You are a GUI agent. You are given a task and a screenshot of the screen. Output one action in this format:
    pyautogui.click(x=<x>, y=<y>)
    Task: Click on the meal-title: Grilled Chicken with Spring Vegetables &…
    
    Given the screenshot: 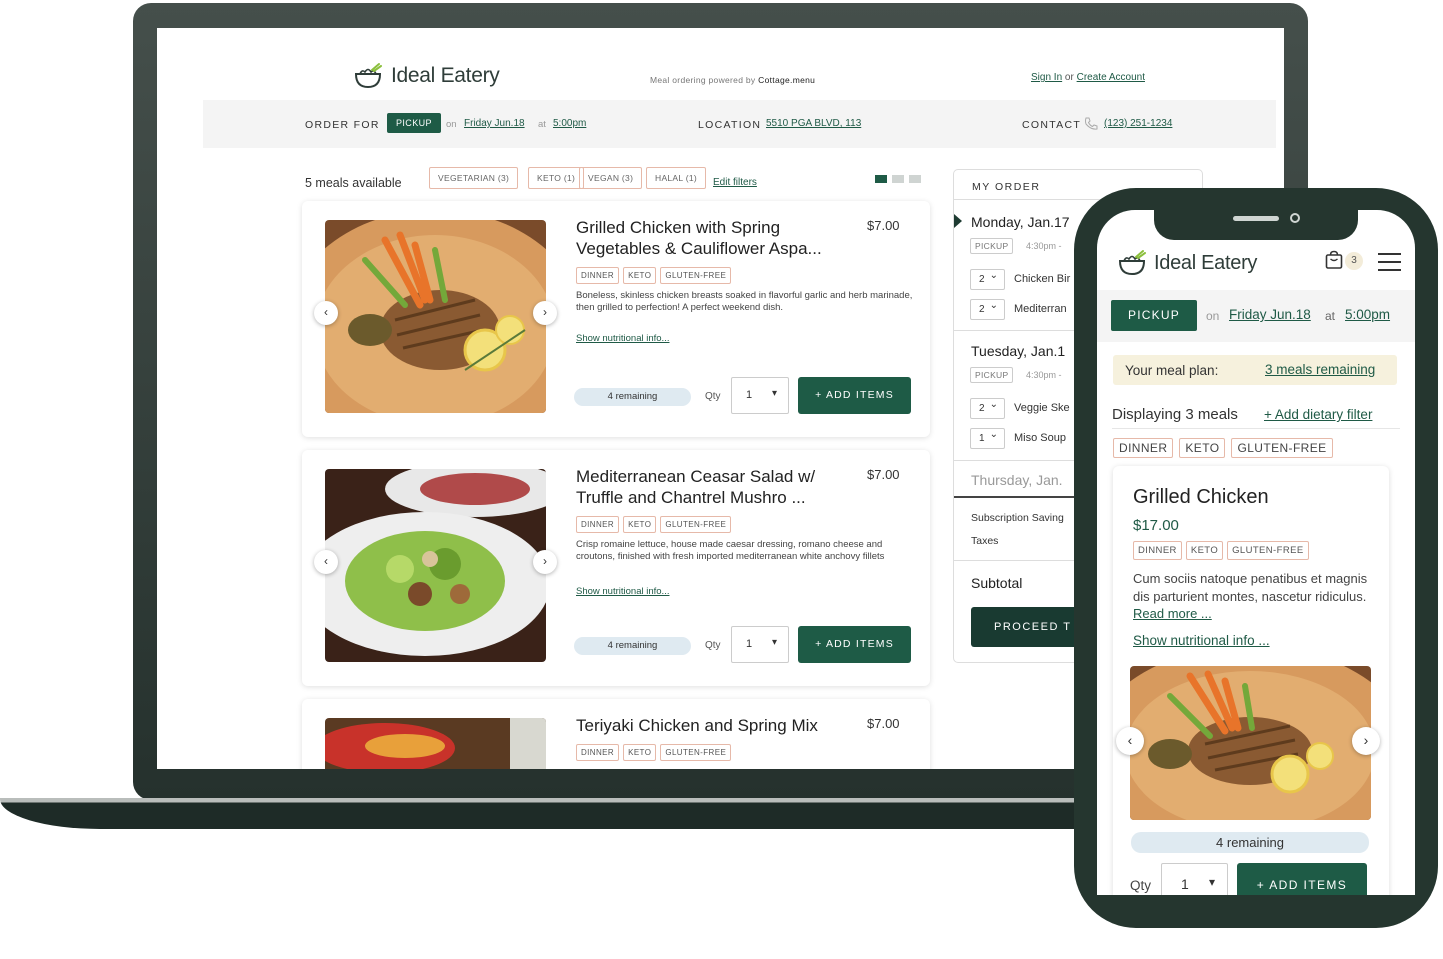 What is the action you would take?
    pyautogui.click(x=711, y=238)
    